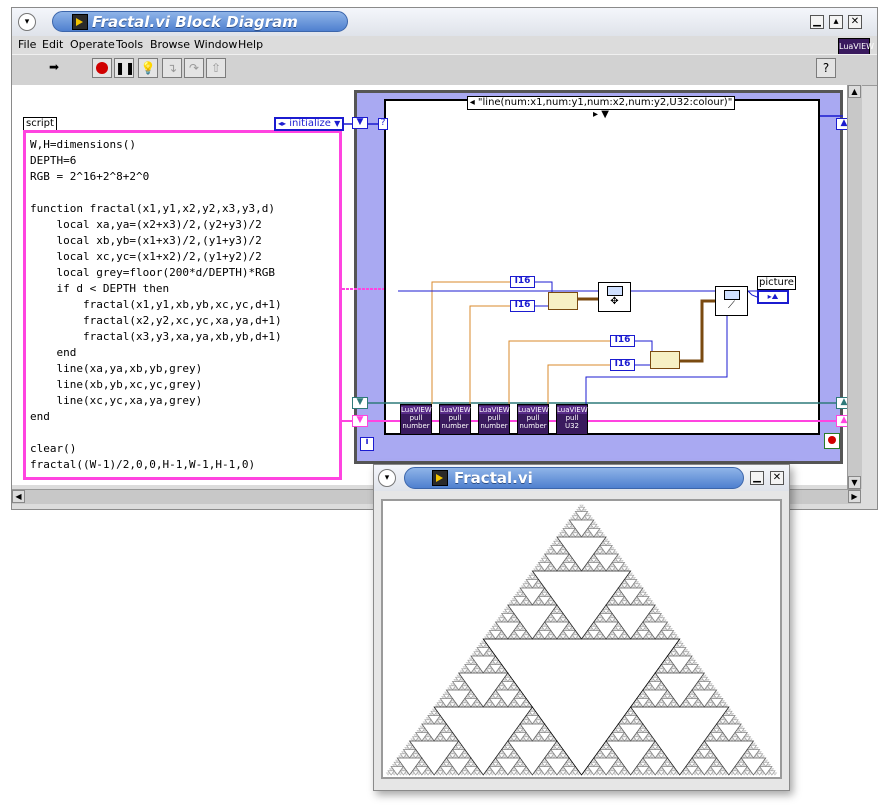  What do you see at coordinates (170, 44) in the screenshot?
I see `menu-browse: Browse` at bounding box center [170, 44].